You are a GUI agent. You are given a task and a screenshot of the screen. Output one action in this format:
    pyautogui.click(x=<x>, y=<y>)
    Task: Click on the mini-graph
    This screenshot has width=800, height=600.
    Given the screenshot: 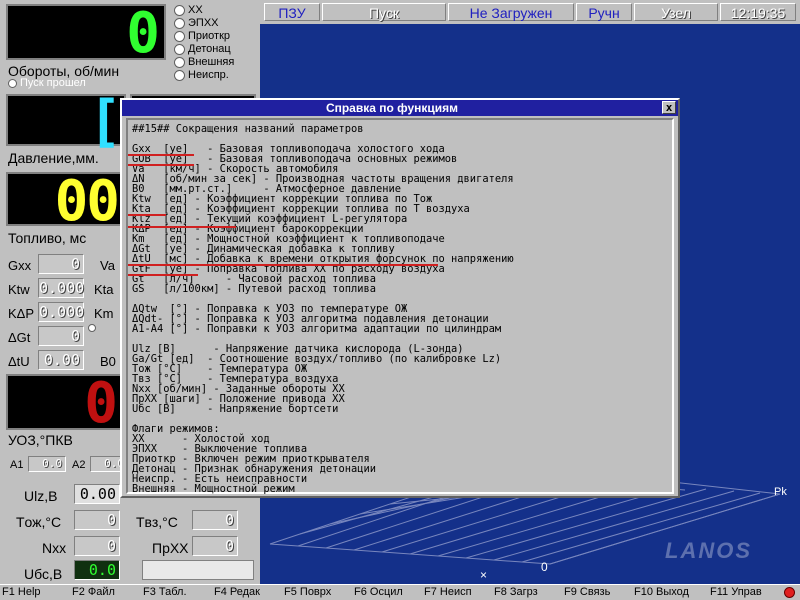 What is the action you would take?
    pyautogui.click(x=198, y=570)
    